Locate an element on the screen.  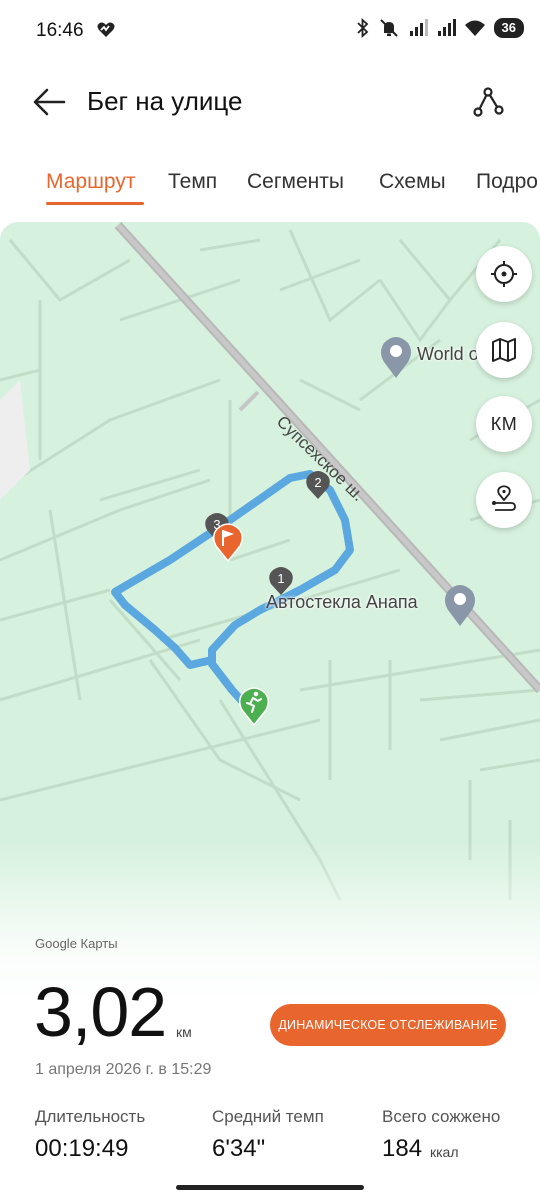
map-layers-button is located at coordinates (504, 350).